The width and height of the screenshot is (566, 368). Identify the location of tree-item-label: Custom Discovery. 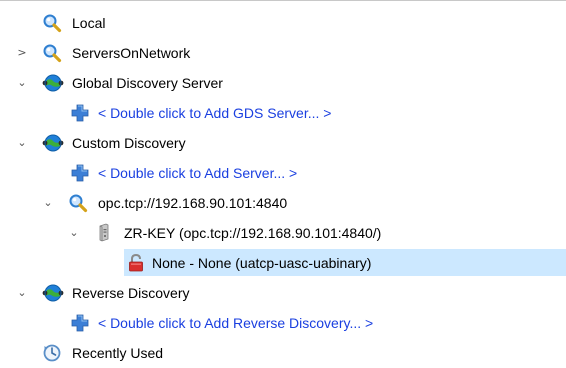
(129, 143).